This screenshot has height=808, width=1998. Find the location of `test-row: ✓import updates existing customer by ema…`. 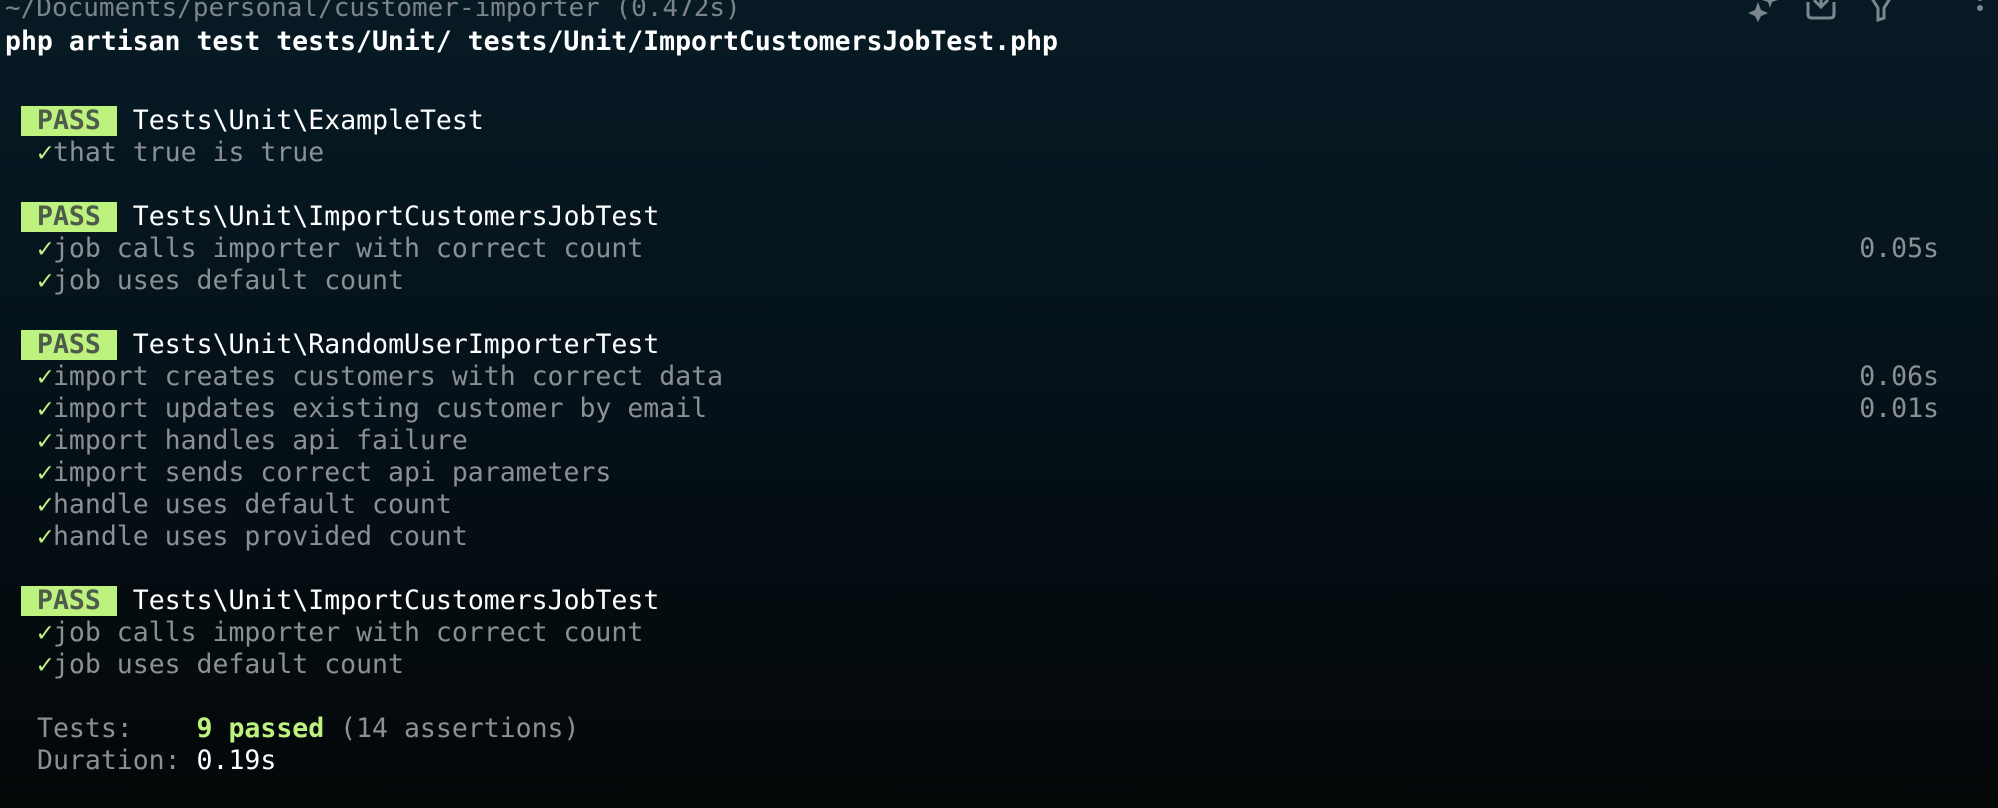

test-row: ✓import updates existing customer by ema… is located at coordinates (1017, 409).